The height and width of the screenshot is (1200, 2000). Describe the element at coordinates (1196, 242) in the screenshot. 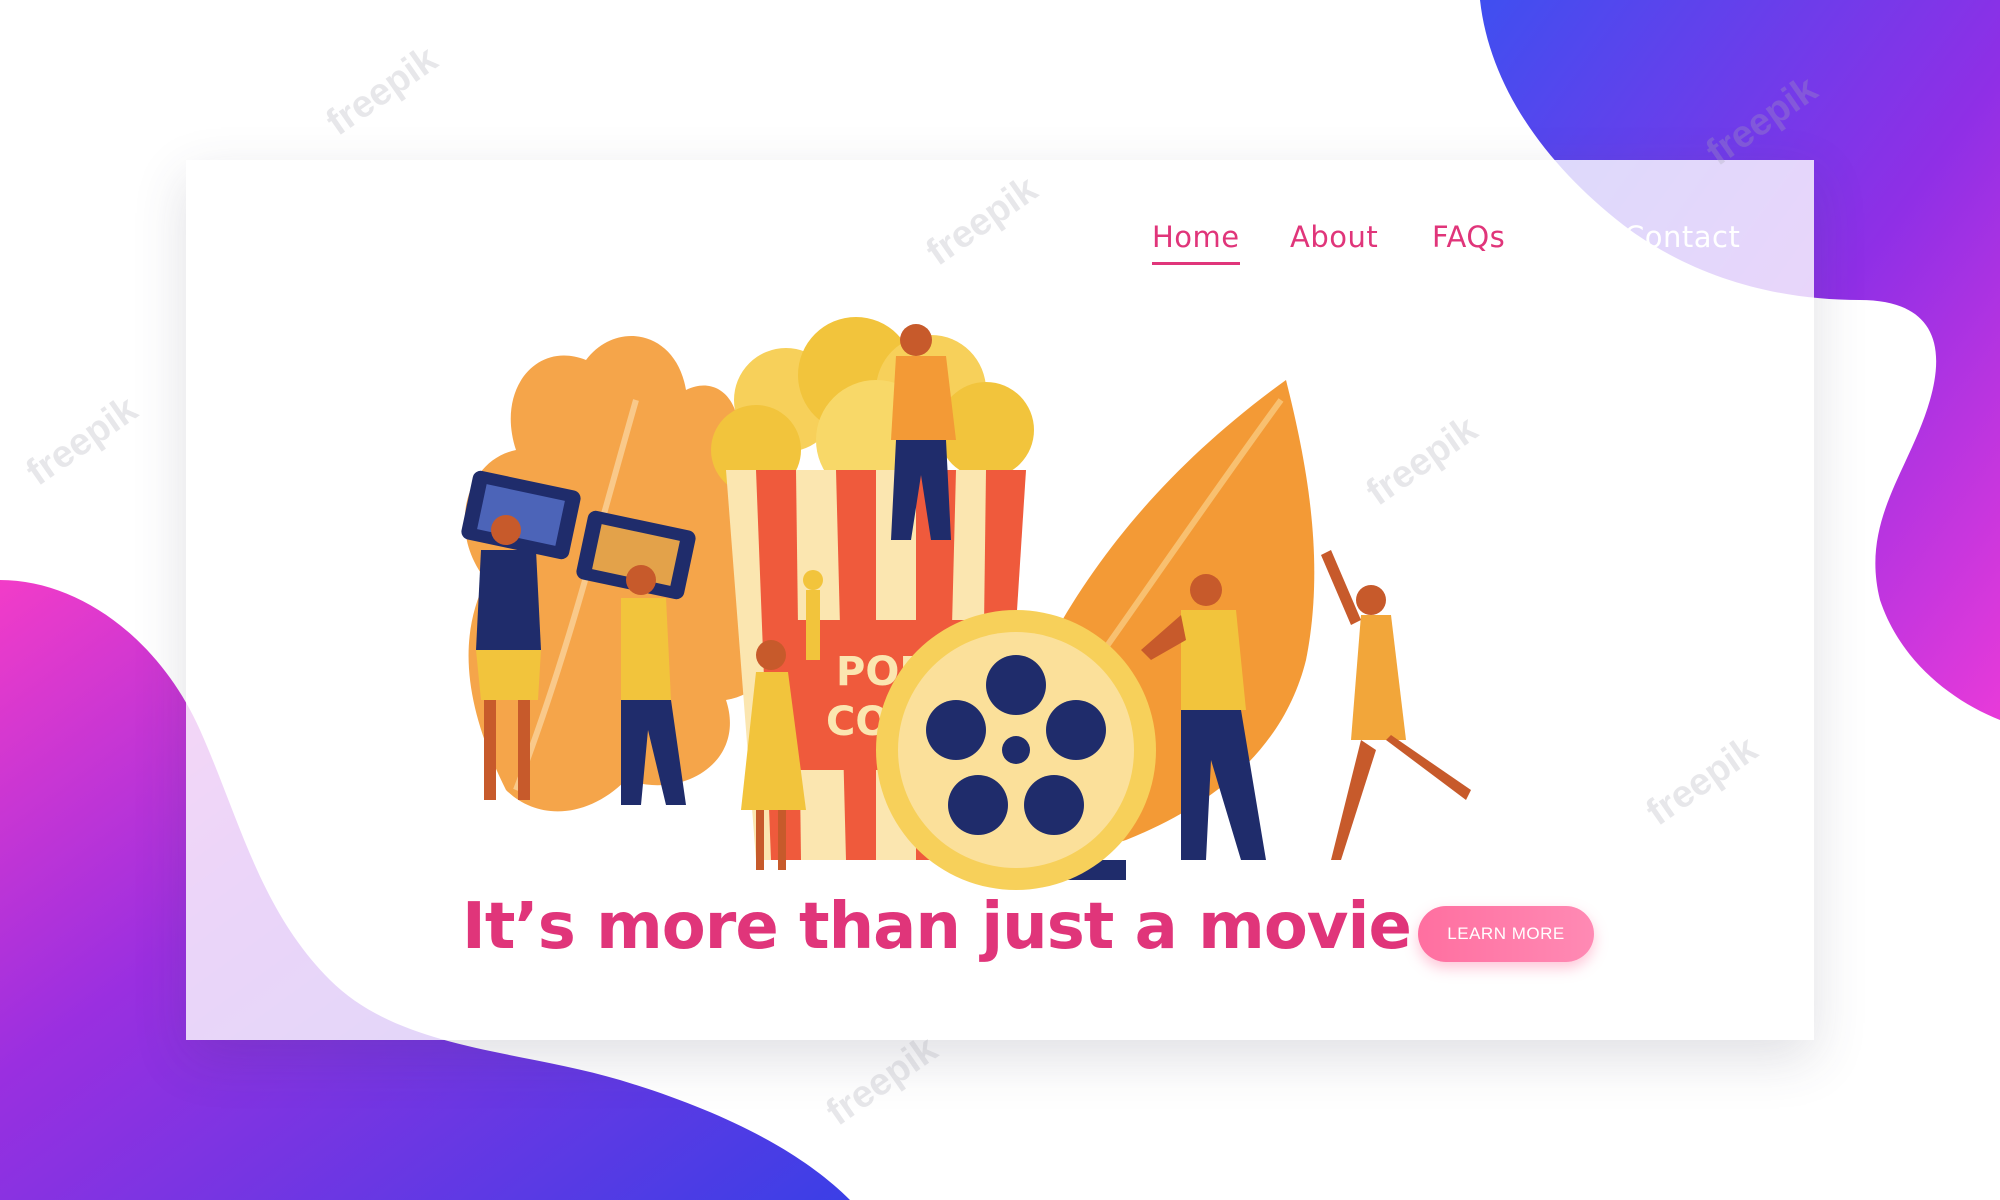

I see `nav-link-home: Home` at that location.